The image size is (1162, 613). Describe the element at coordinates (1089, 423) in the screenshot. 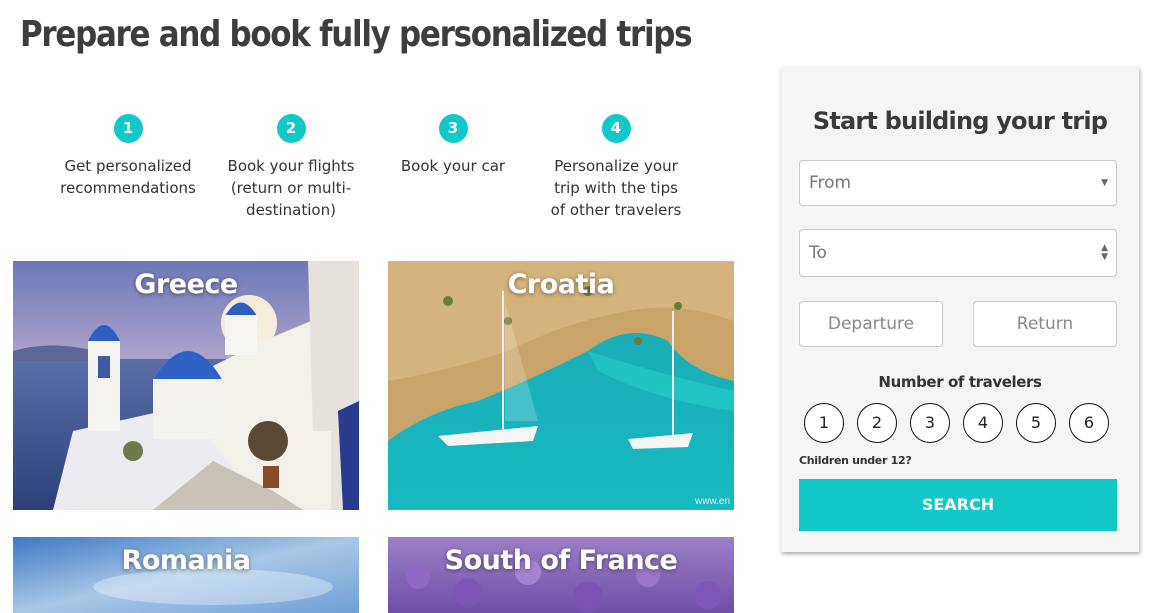

I see `traveler-option-6: 6` at that location.